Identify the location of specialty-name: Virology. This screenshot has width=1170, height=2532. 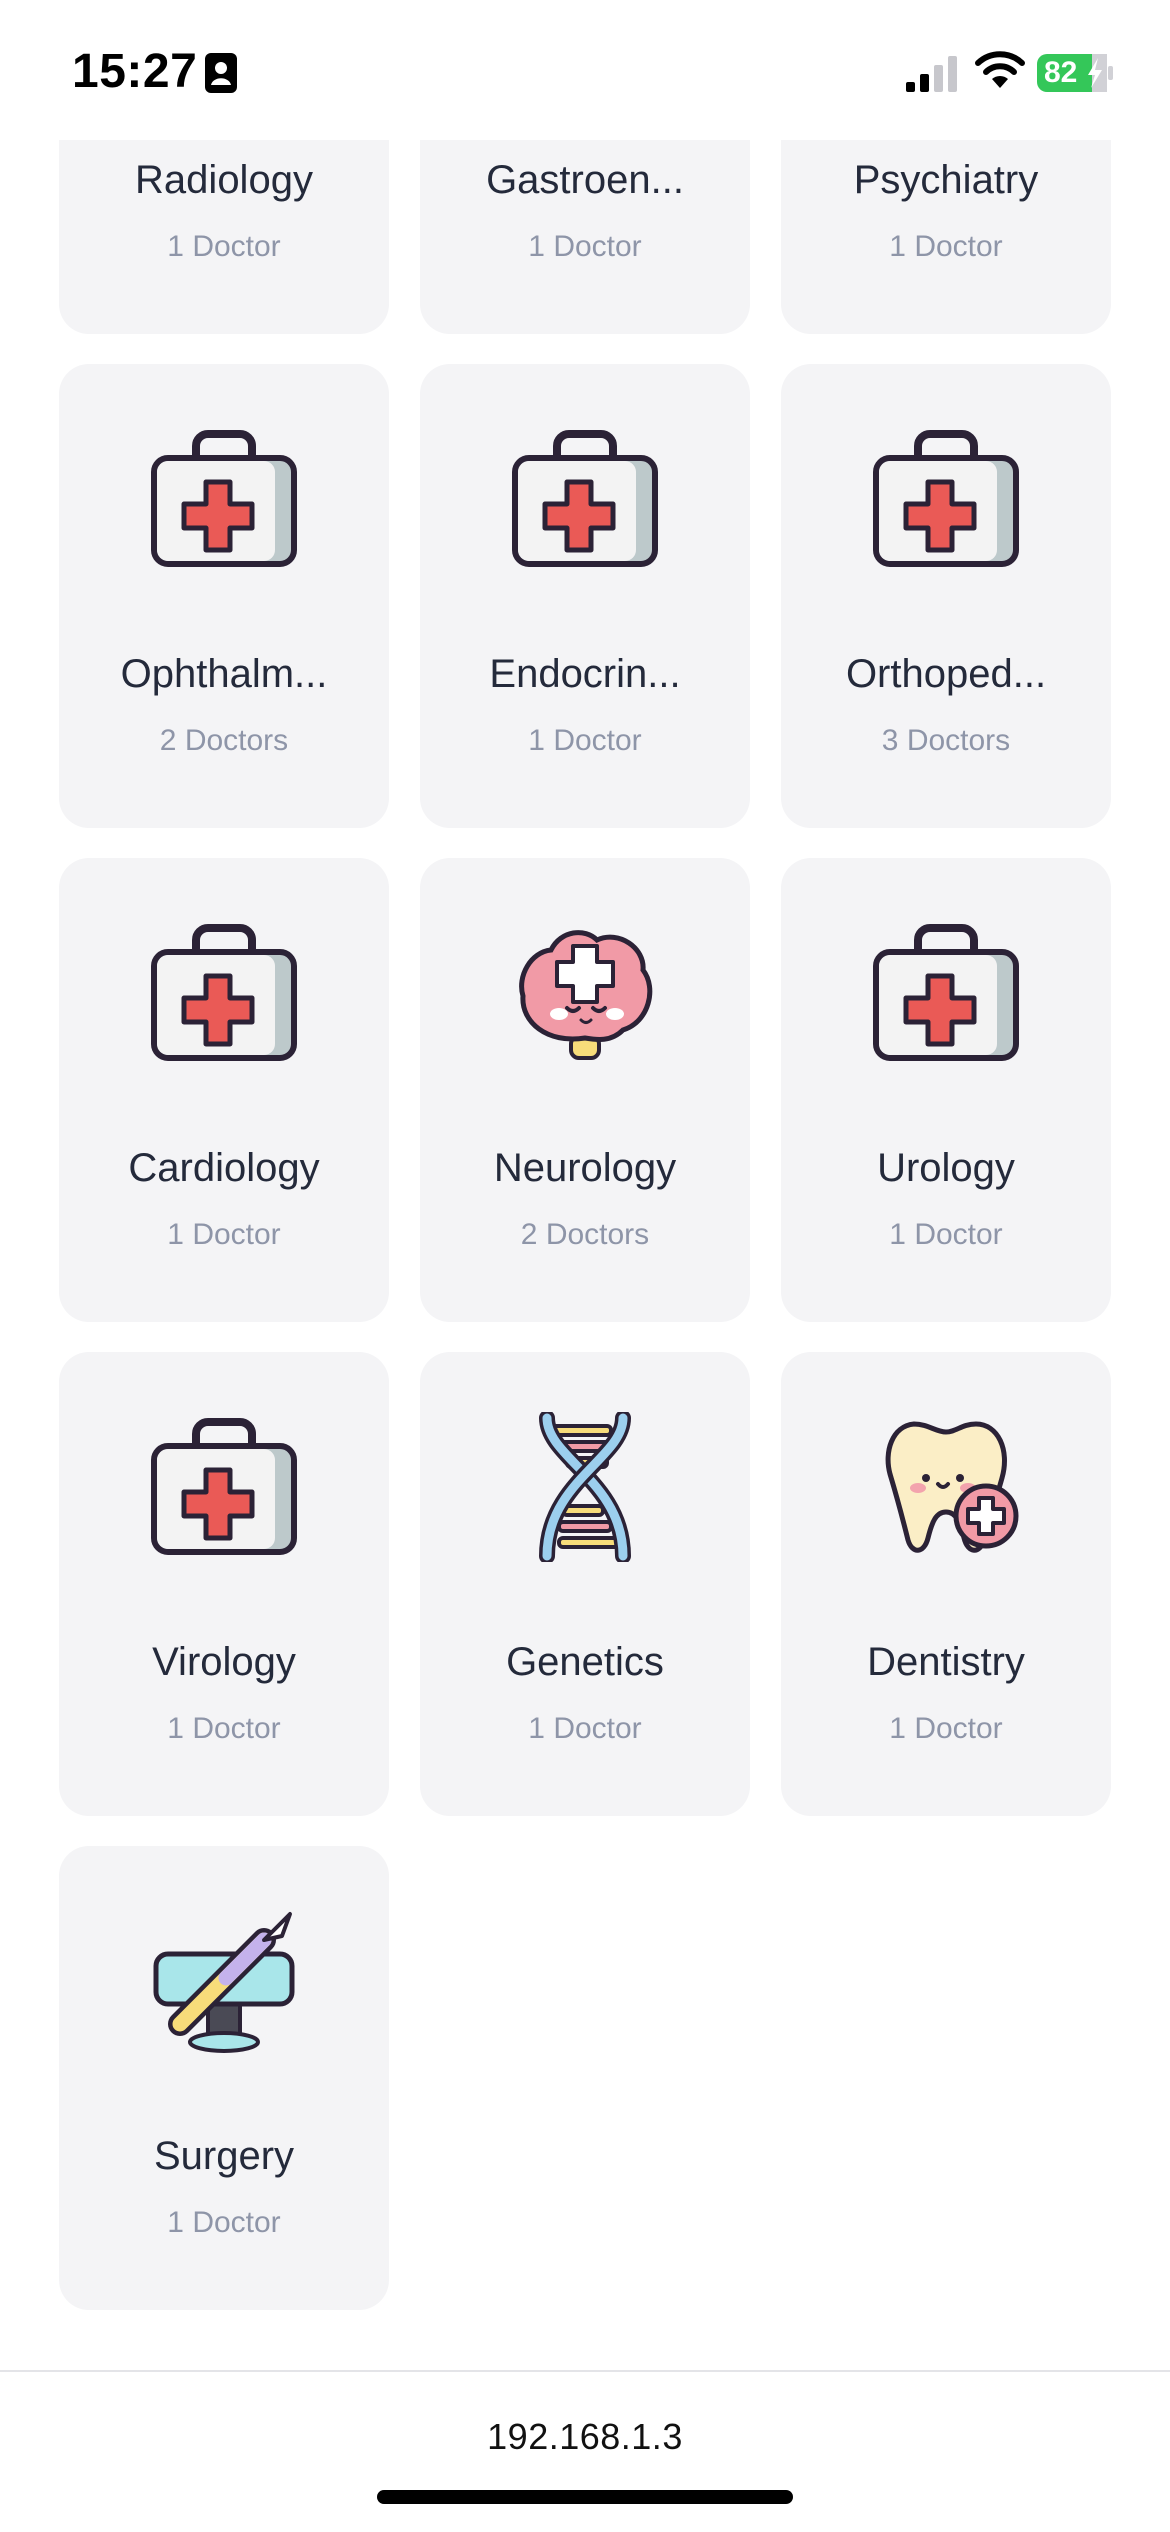
(224, 1662).